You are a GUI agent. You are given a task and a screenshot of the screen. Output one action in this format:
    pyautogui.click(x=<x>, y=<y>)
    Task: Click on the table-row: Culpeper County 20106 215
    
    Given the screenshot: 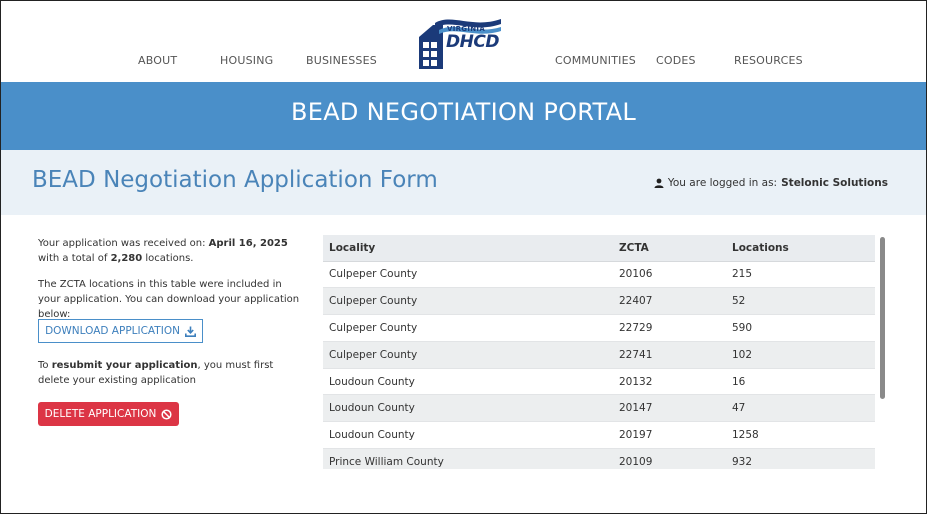 What is the action you would take?
    pyautogui.click(x=599, y=274)
    